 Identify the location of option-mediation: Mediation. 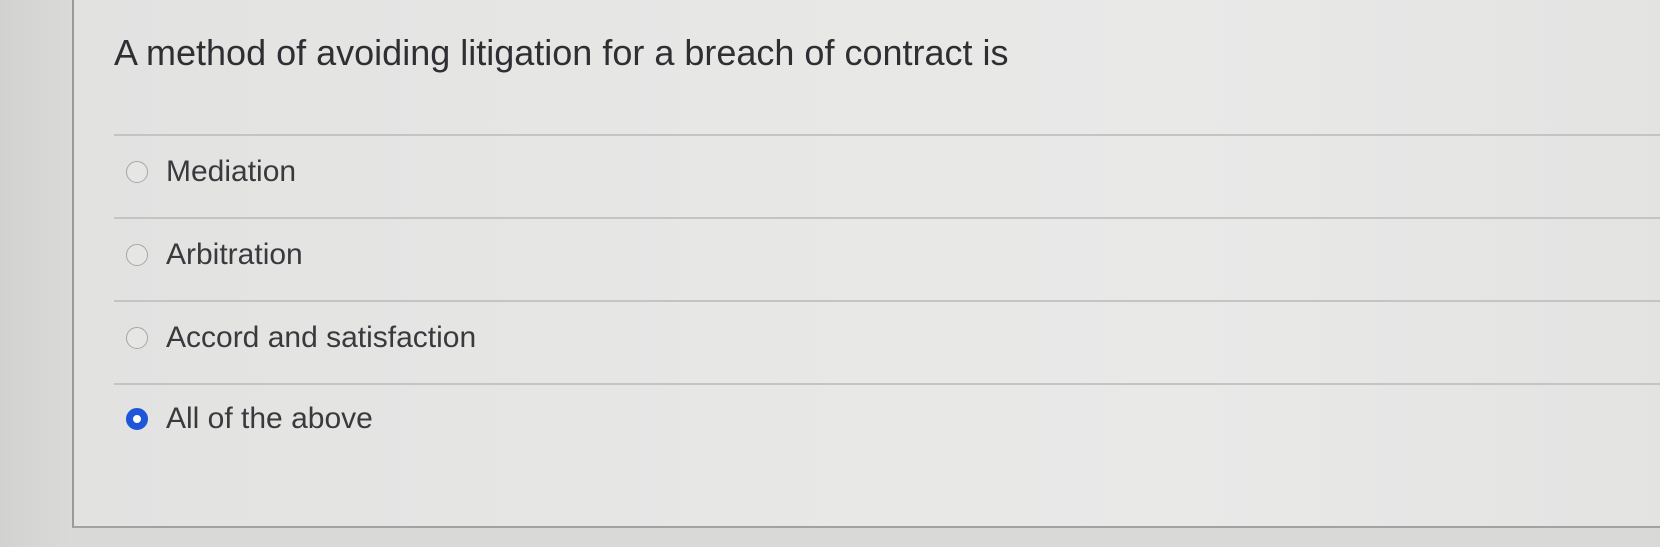
(211, 172).